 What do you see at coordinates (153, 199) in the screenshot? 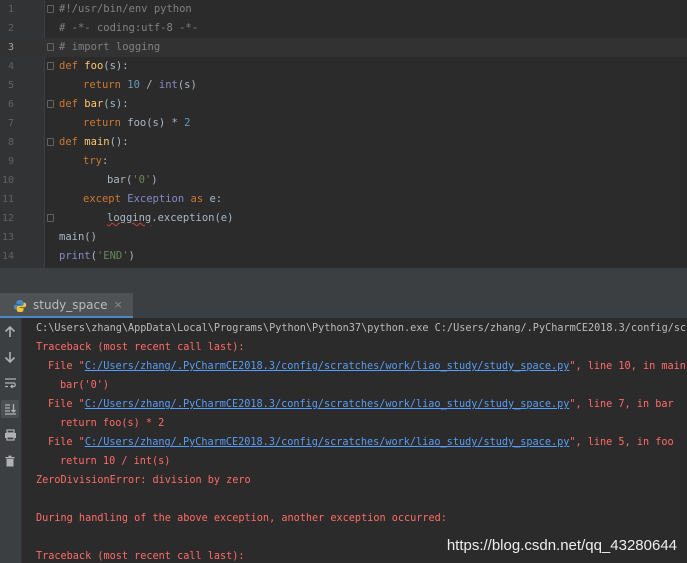
I see `code-text: except Exception as e:` at bounding box center [153, 199].